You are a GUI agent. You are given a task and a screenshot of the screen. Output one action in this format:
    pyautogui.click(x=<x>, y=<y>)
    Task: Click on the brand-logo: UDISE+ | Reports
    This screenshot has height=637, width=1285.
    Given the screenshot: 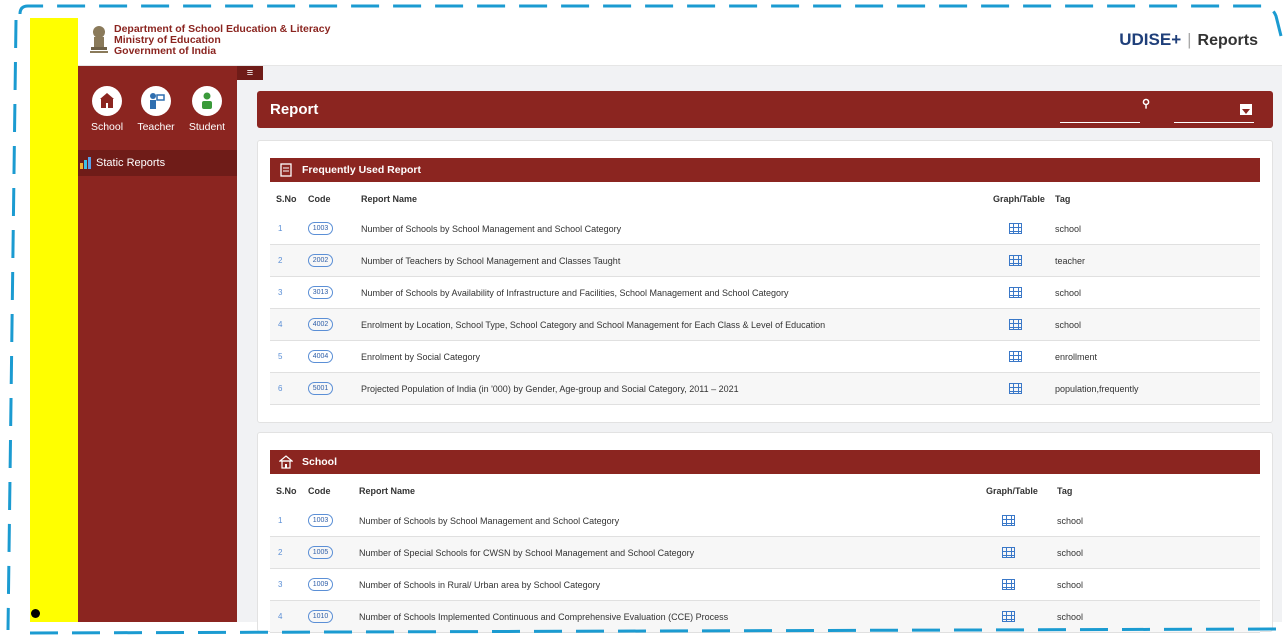 What is the action you would take?
    pyautogui.click(x=1188, y=40)
    